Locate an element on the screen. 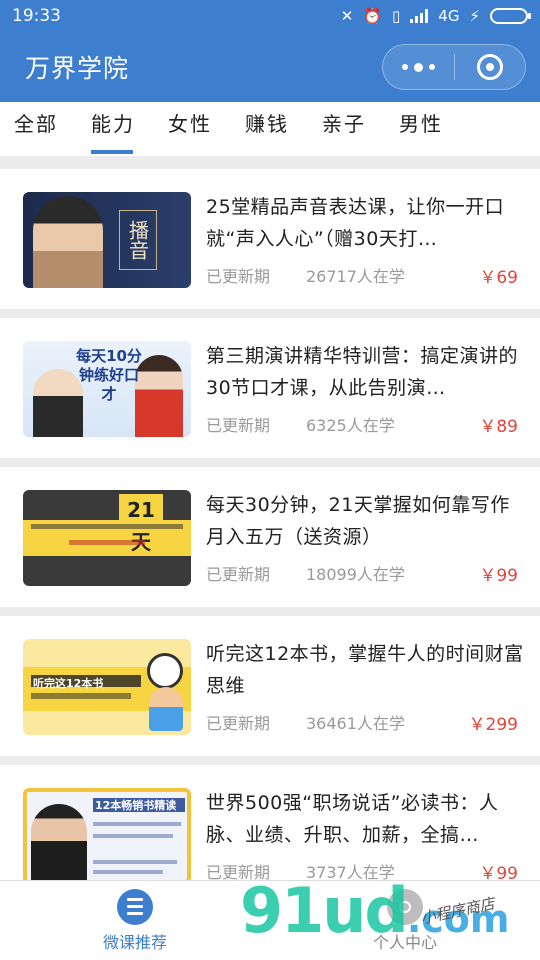 The width and height of the screenshot is (540, 960). vibrate-icon: ▯ is located at coordinates (396, 16).